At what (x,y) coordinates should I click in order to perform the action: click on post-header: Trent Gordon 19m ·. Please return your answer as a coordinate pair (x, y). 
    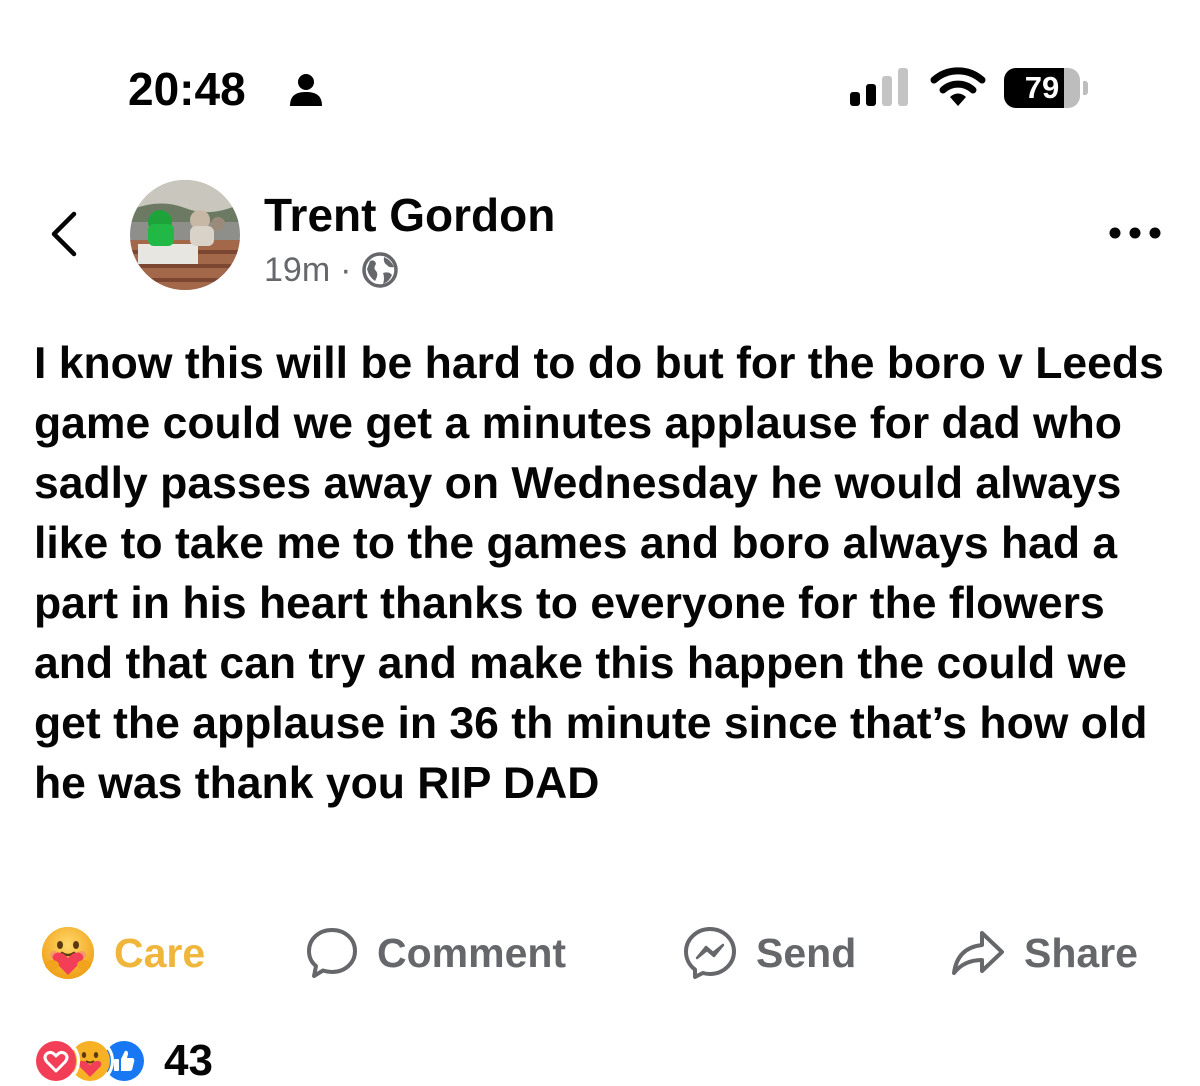
    Looking at the image, I should click on (600, 240).